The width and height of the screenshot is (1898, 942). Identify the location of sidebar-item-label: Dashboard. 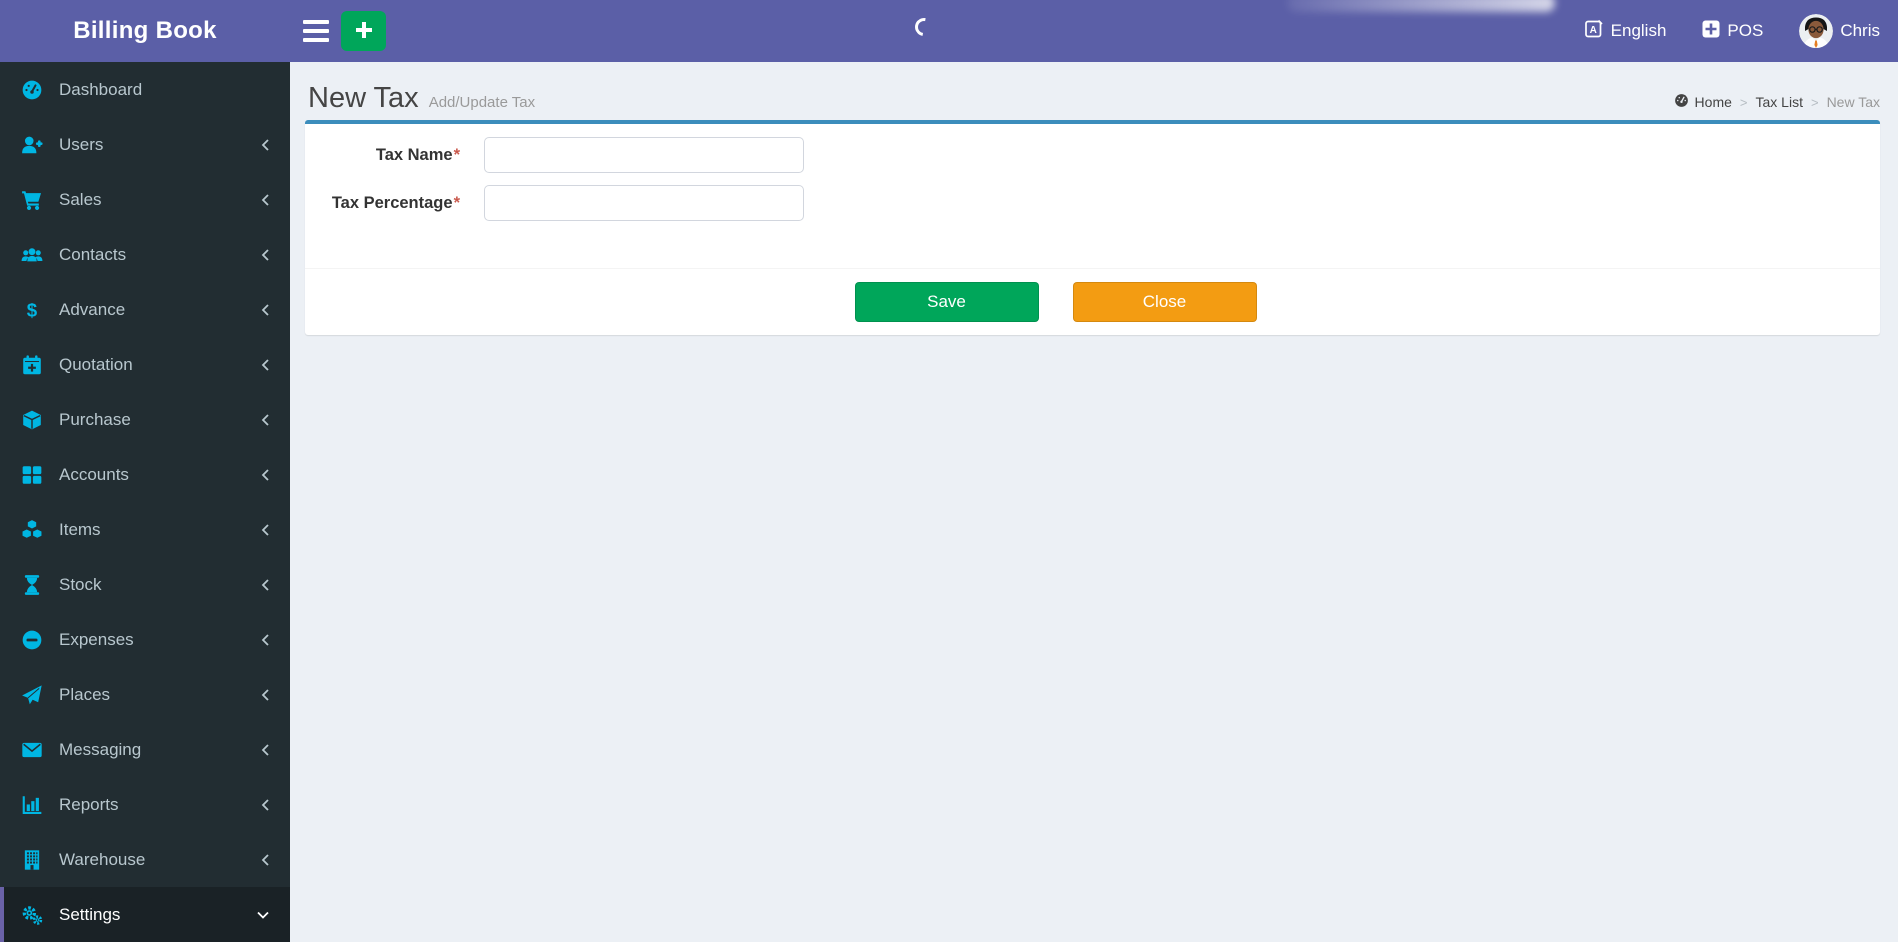
(101, 89).